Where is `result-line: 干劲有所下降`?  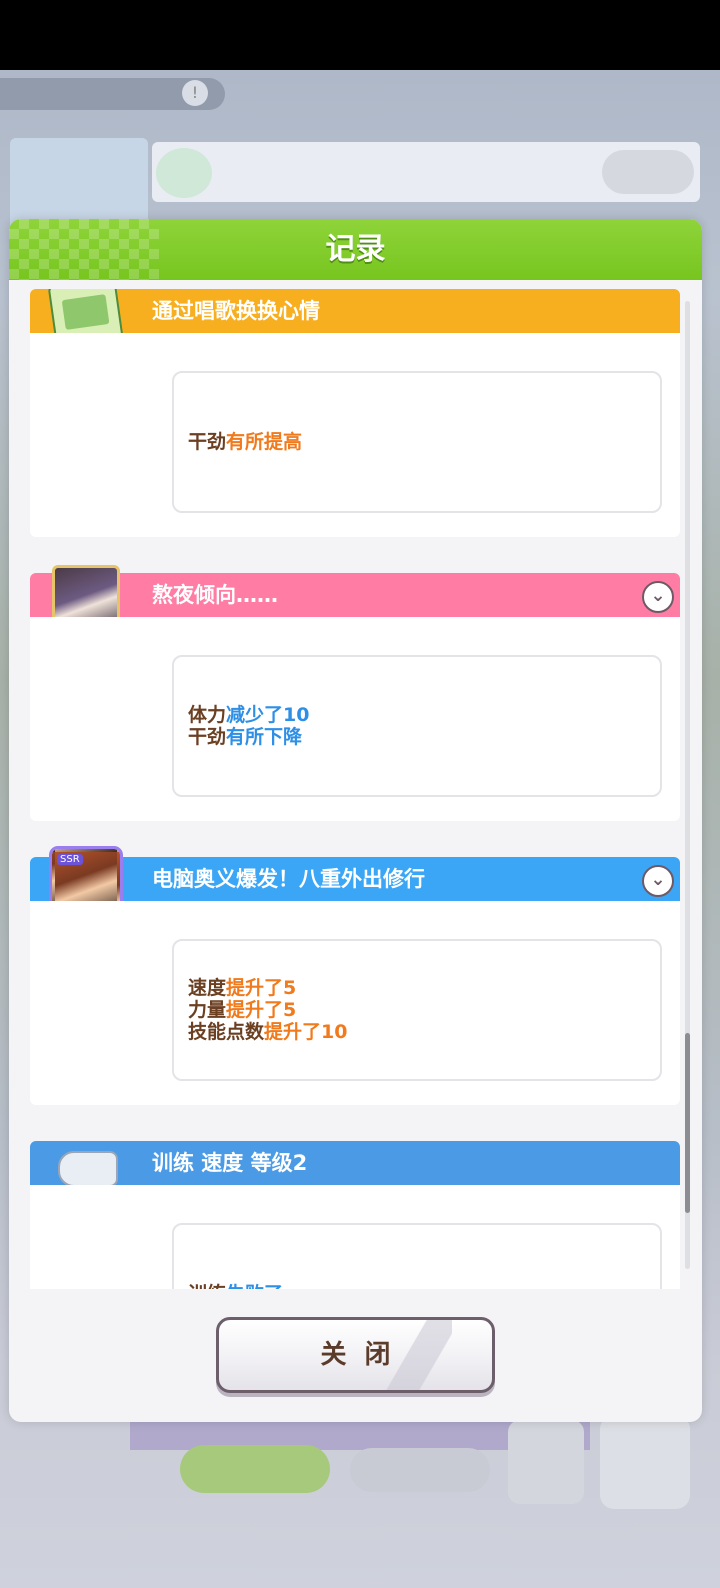 result-line: 干劲有所下降 is located at coordinates (418, 737).